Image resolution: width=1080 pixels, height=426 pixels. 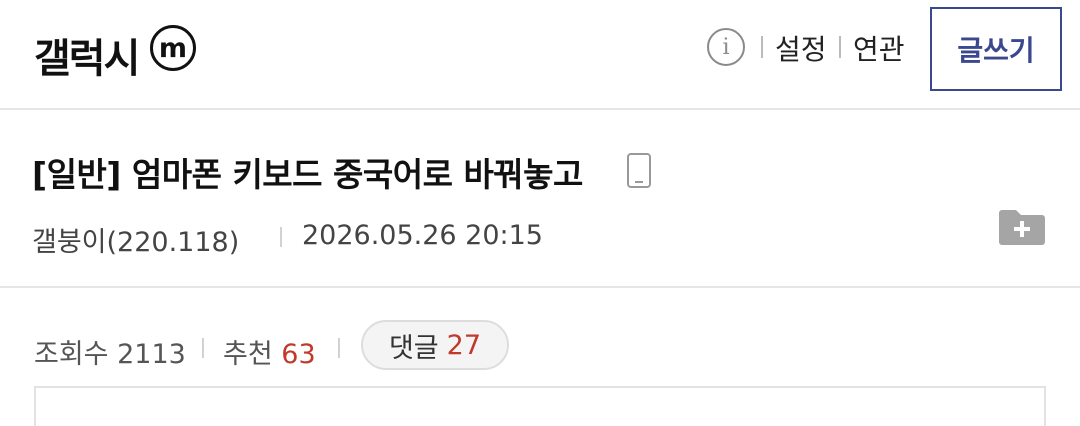 I want to click on info-icon: i, so click(x=726, y=47).